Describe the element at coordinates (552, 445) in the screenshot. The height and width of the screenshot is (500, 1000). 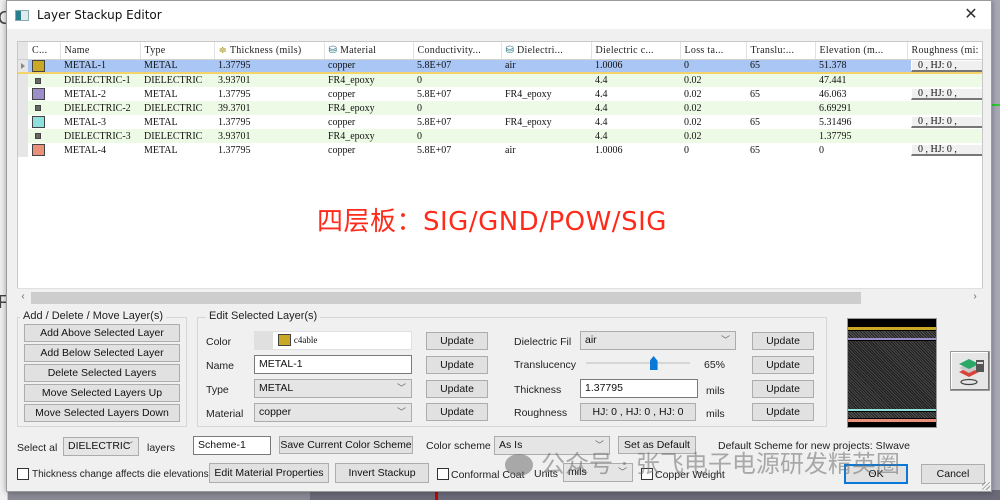
I see `color-scheme-select: As Is ﹀` at that location.